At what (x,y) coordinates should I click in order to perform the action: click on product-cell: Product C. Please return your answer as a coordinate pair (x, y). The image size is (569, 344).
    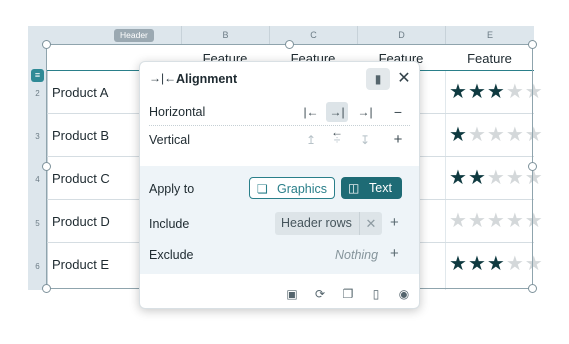
    Looking at the image, I should click on (81, 178).